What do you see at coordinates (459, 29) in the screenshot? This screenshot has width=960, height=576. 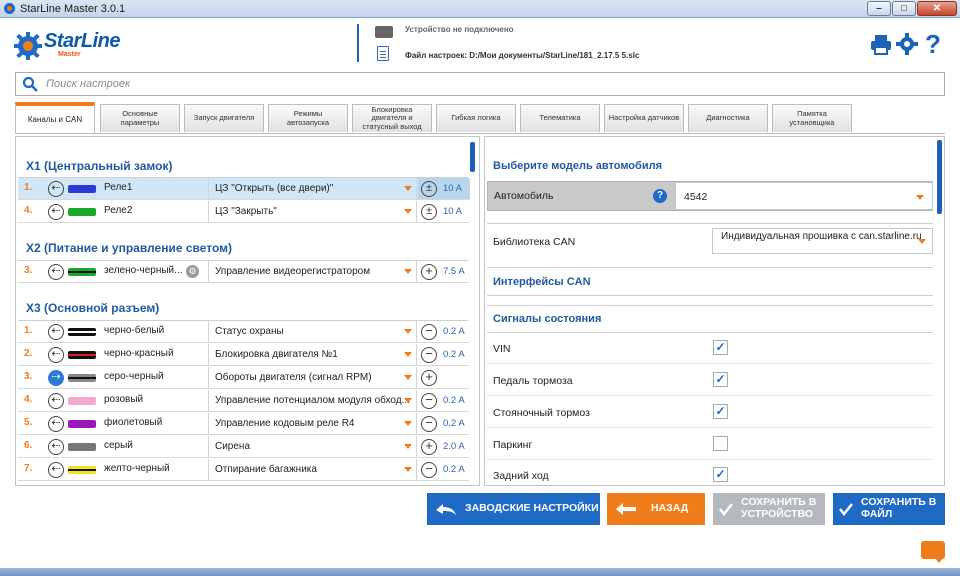 I see `device-status: Устройство не подключено` at bounding box center [459, 29].